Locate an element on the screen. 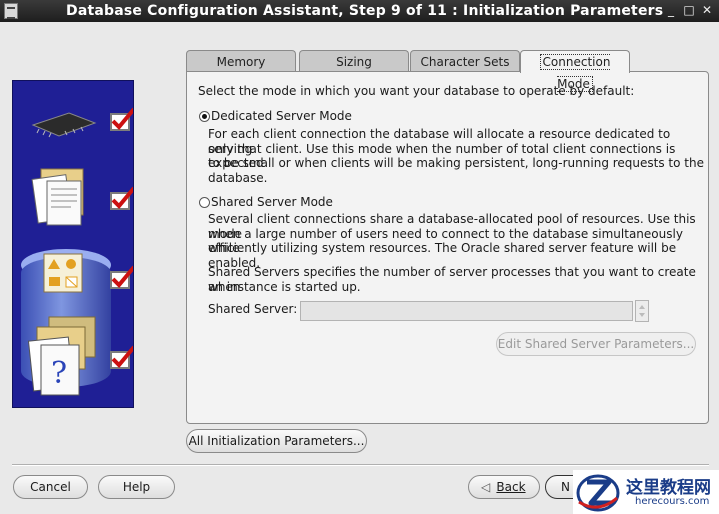 This screenshot has width=719, height=514. tab-memory: Memory is located at coordinates (241, 61).